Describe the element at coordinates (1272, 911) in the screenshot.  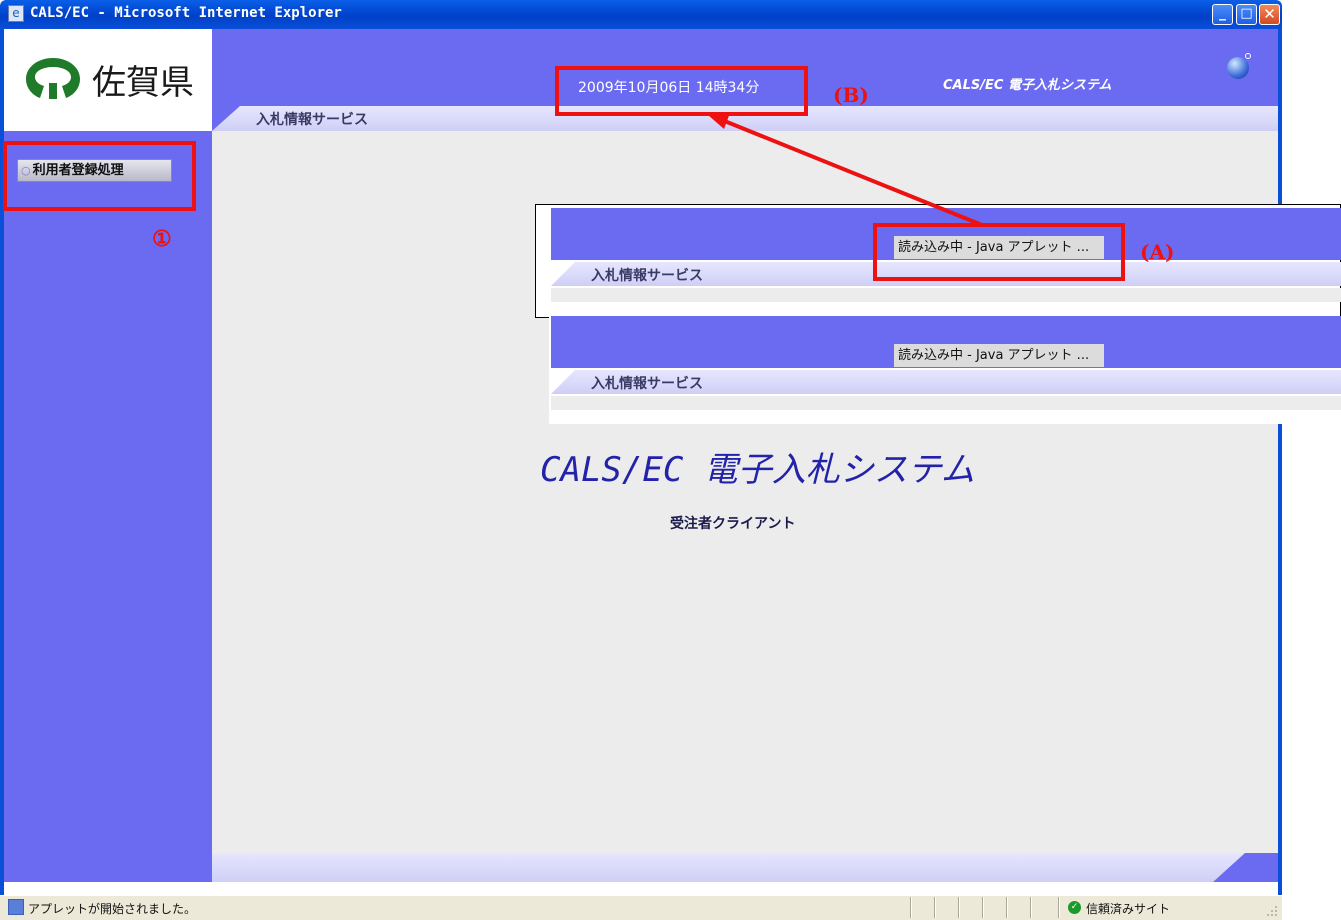
I see `resize-grip-icon` at that location.